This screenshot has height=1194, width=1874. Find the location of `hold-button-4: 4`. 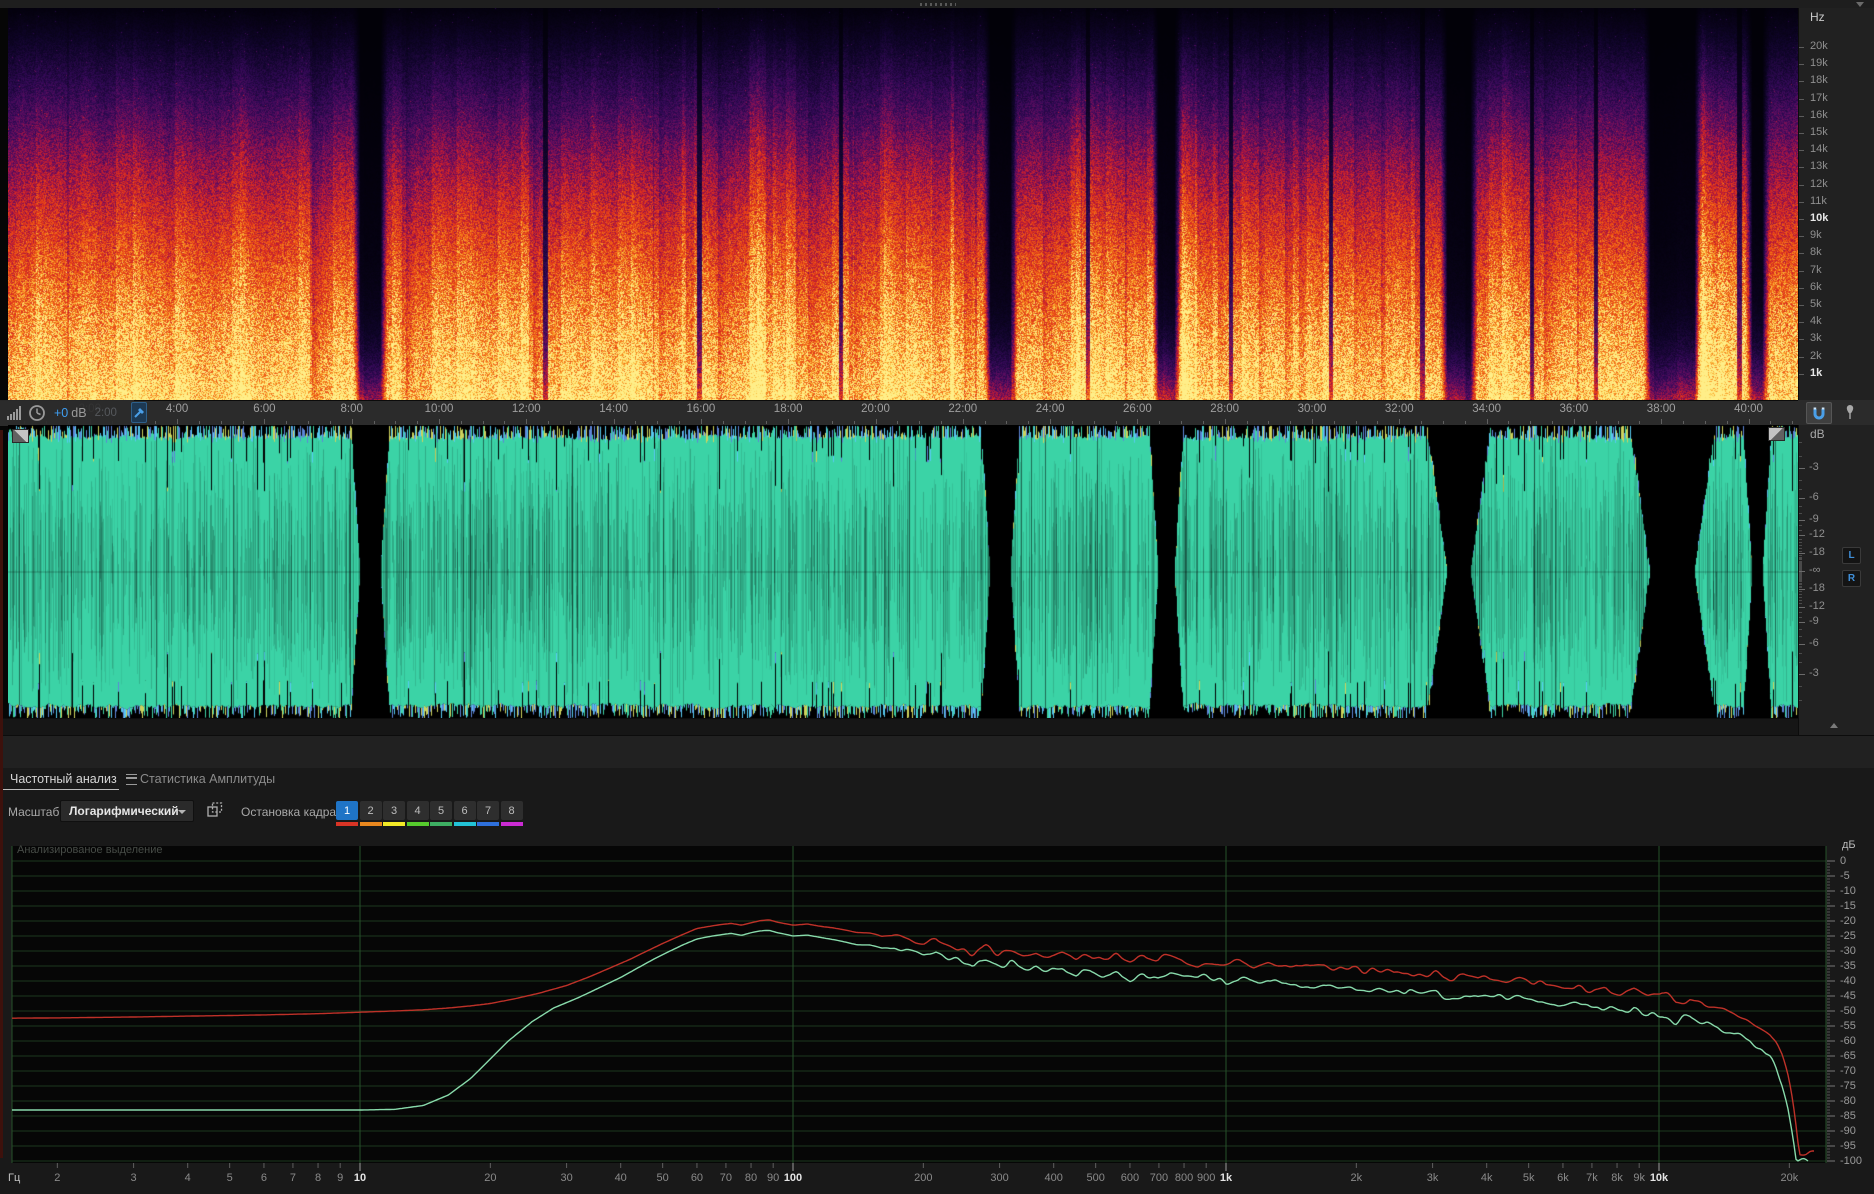

hold-button-4: 4 is located at coordinates (417, 810).